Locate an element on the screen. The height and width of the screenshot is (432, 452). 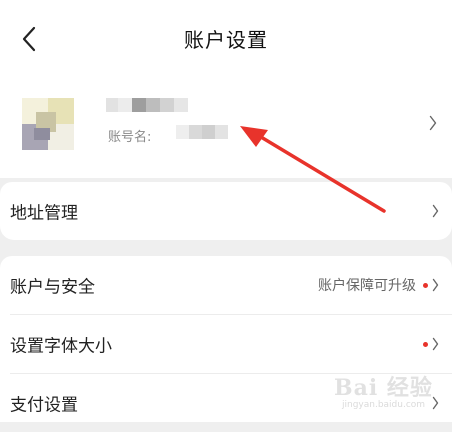
address-management-row: 地址管理 is located at coordinates (226, 211).